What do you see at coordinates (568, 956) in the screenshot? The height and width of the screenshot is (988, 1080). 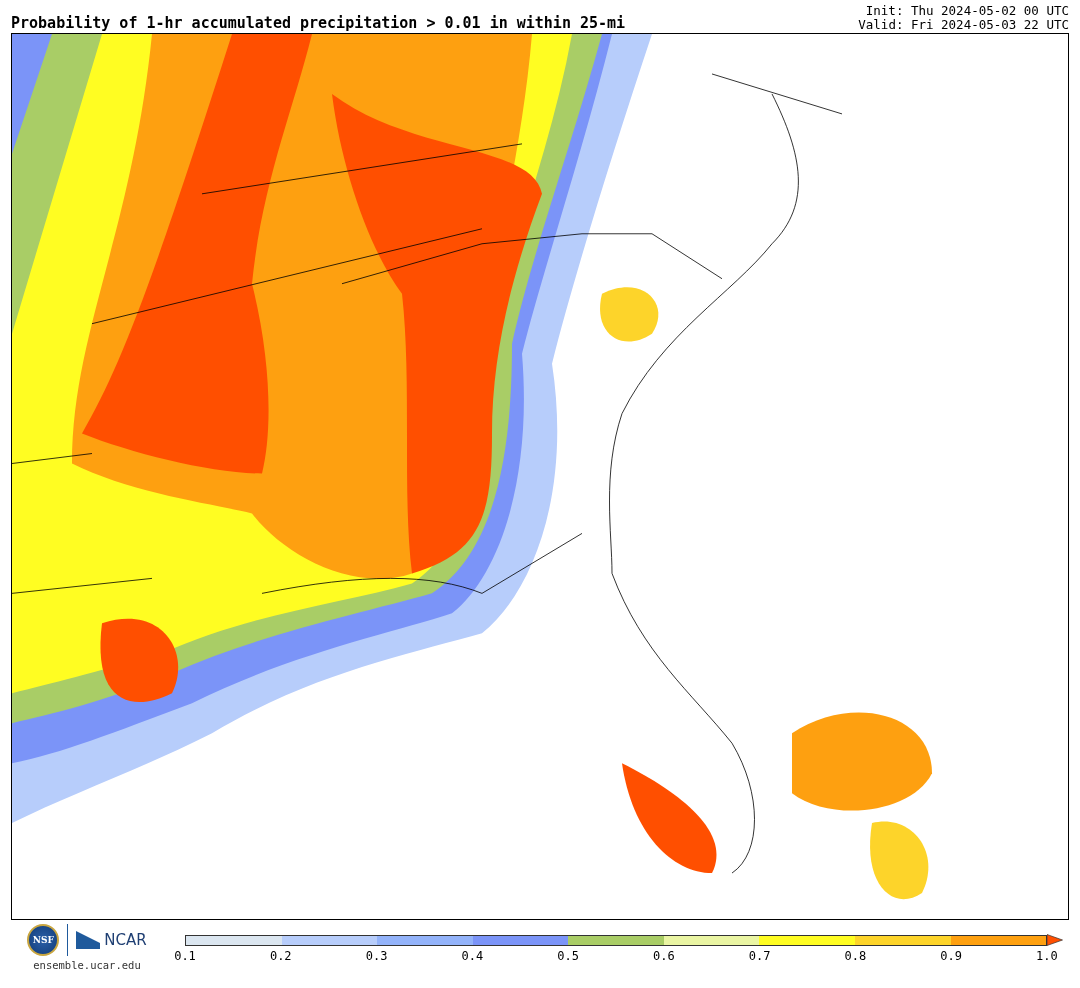 I see `colorbar-tick-label: 0.5` at bounding box center [568, 956].